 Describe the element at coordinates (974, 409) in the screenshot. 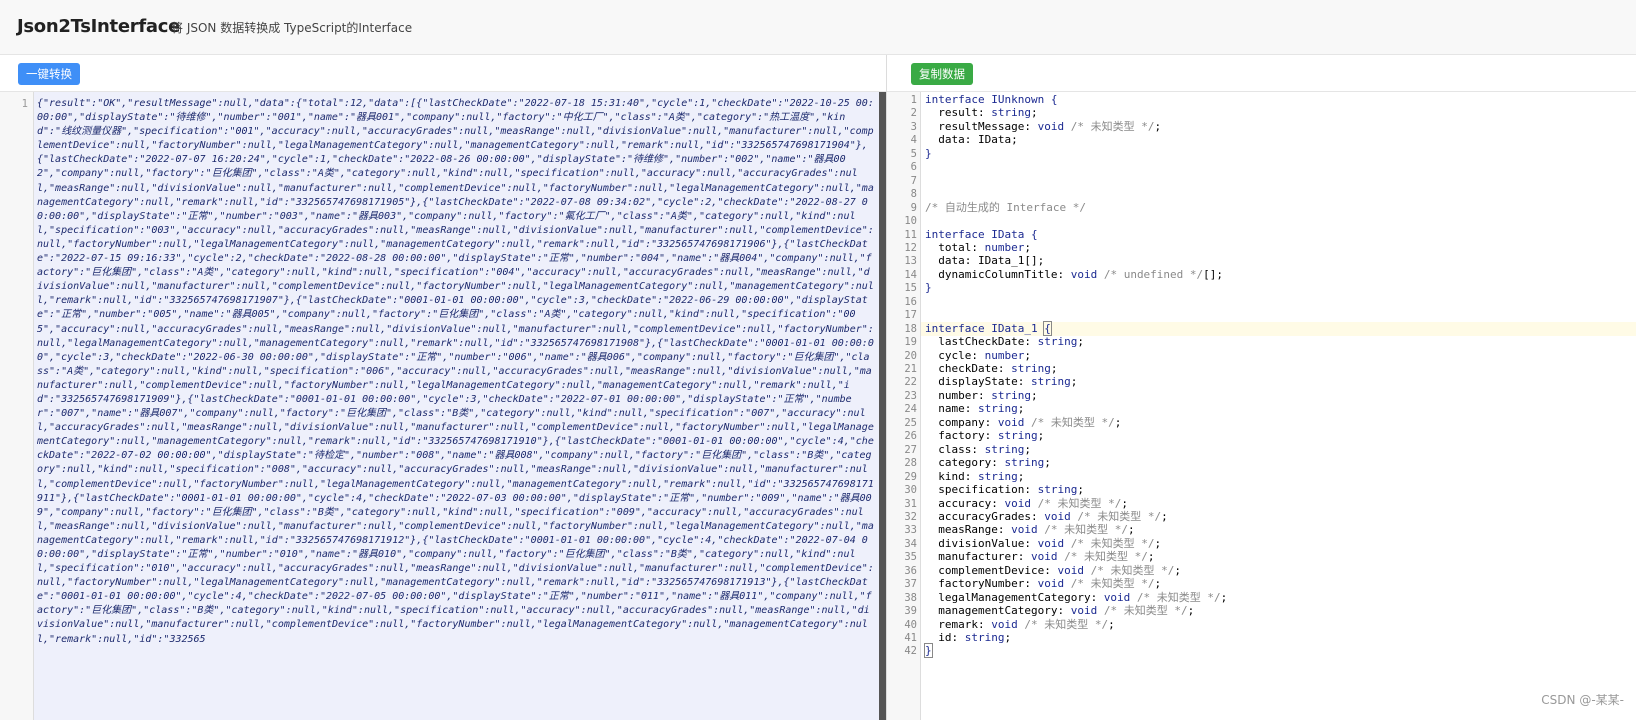

I see `code-line: name: string;` at that location.